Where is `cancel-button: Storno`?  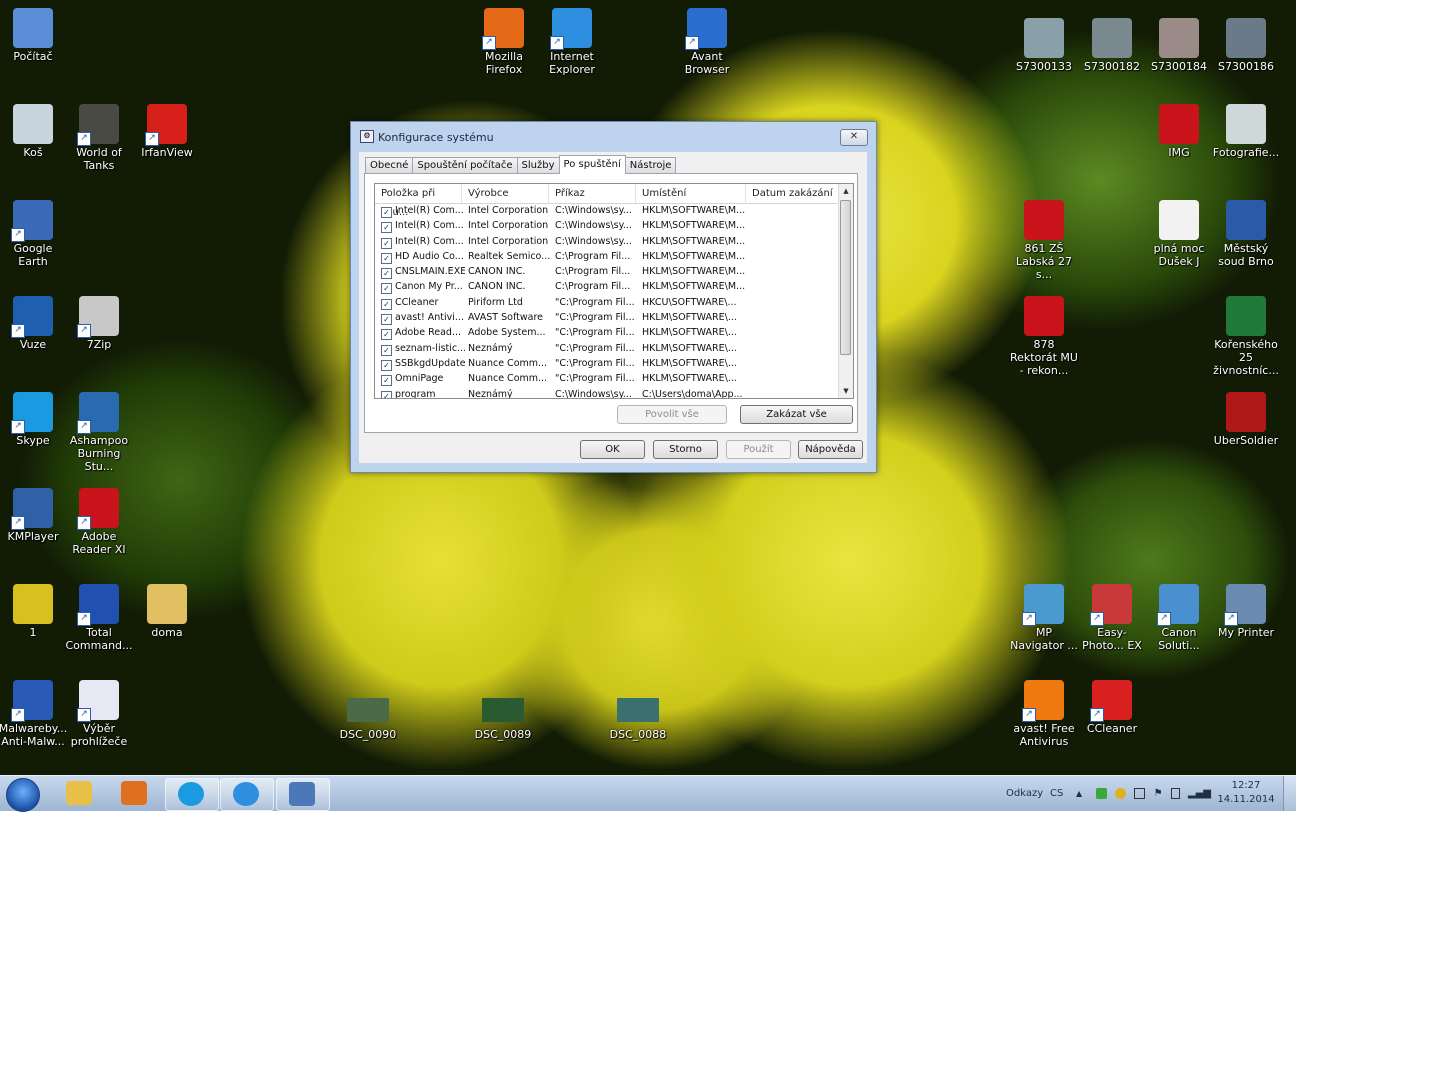 cancel-button: Storno is located at coordinates (685, 449).